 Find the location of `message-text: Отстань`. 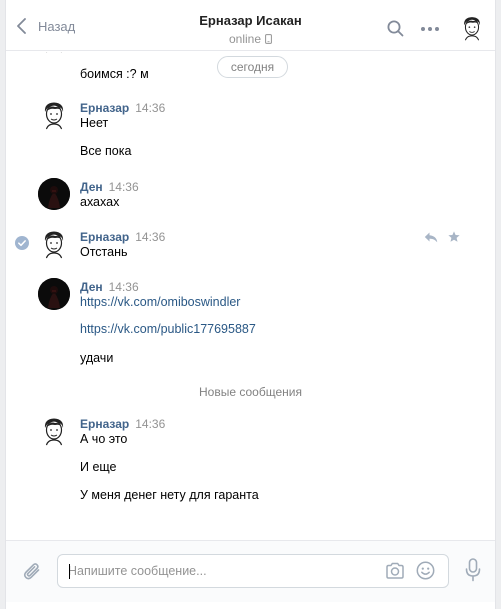

message-text: Отстань is located at coordinates (104, 252).